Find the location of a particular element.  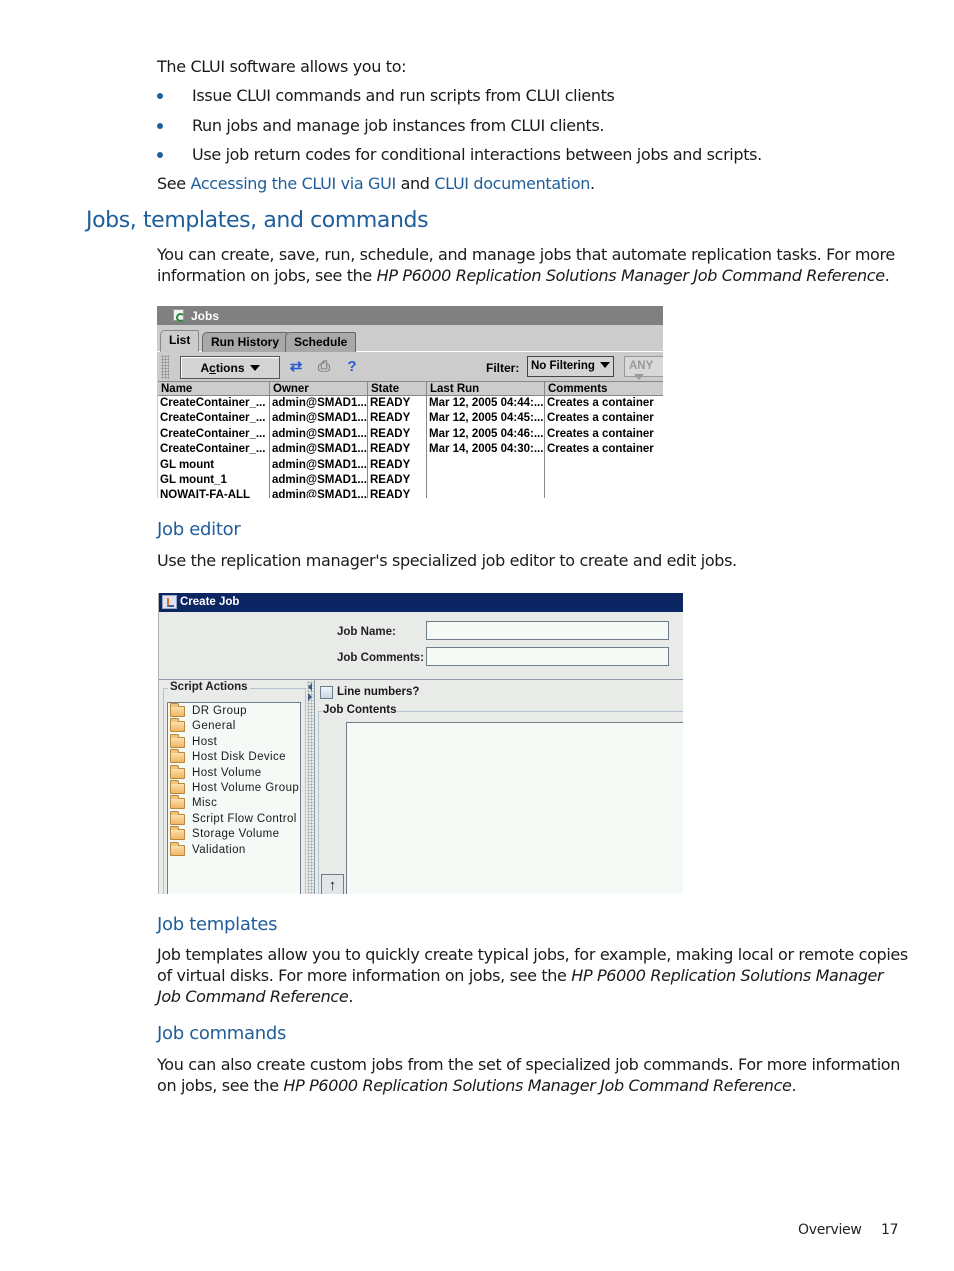

script-action-label: Host Volume is located at coordinates (227, 772).